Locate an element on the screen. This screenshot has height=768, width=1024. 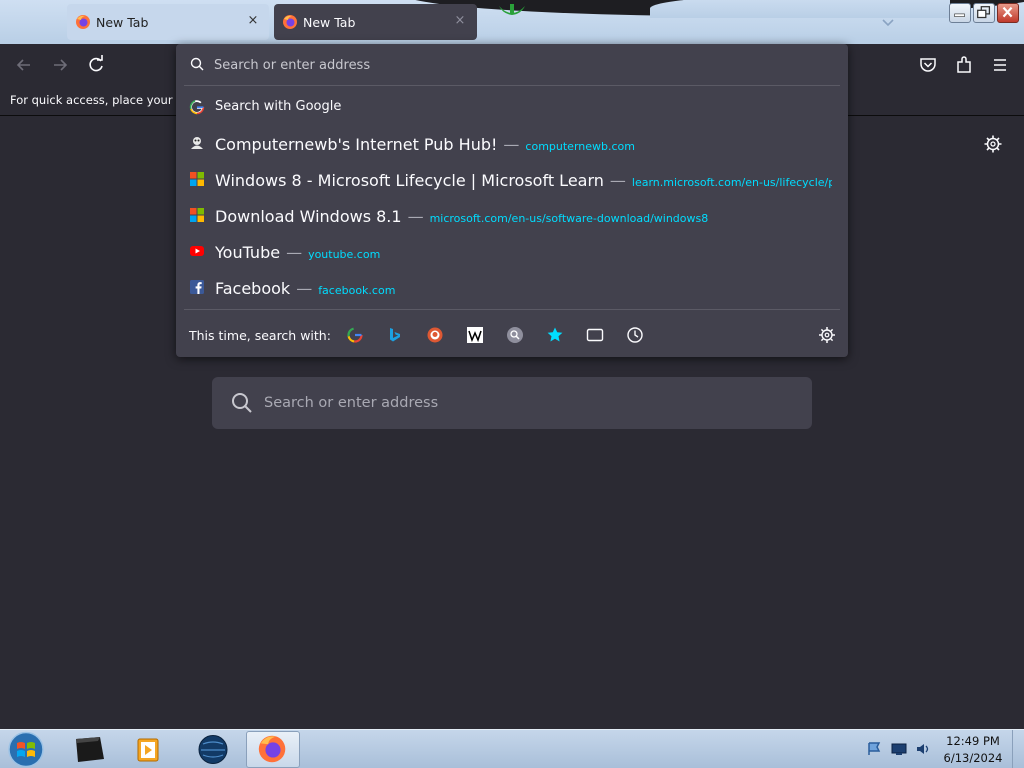
address-input is located at coordinates (514, 65).